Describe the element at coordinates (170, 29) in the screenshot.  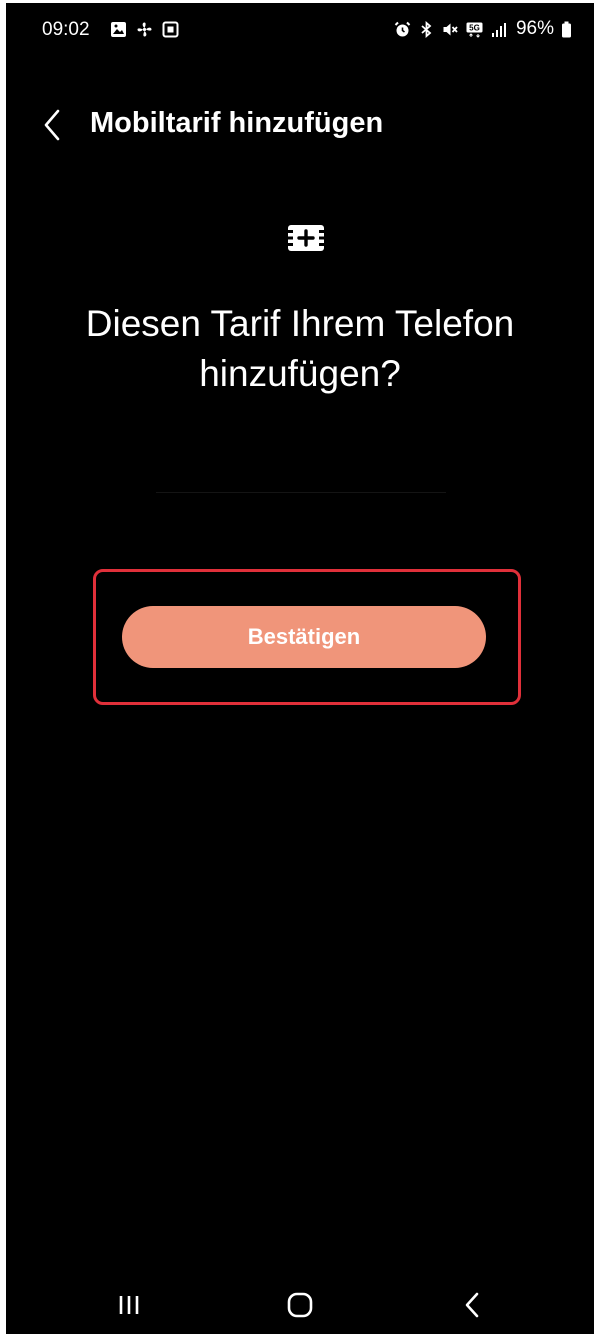
I see `screenshot-icon` at that location.